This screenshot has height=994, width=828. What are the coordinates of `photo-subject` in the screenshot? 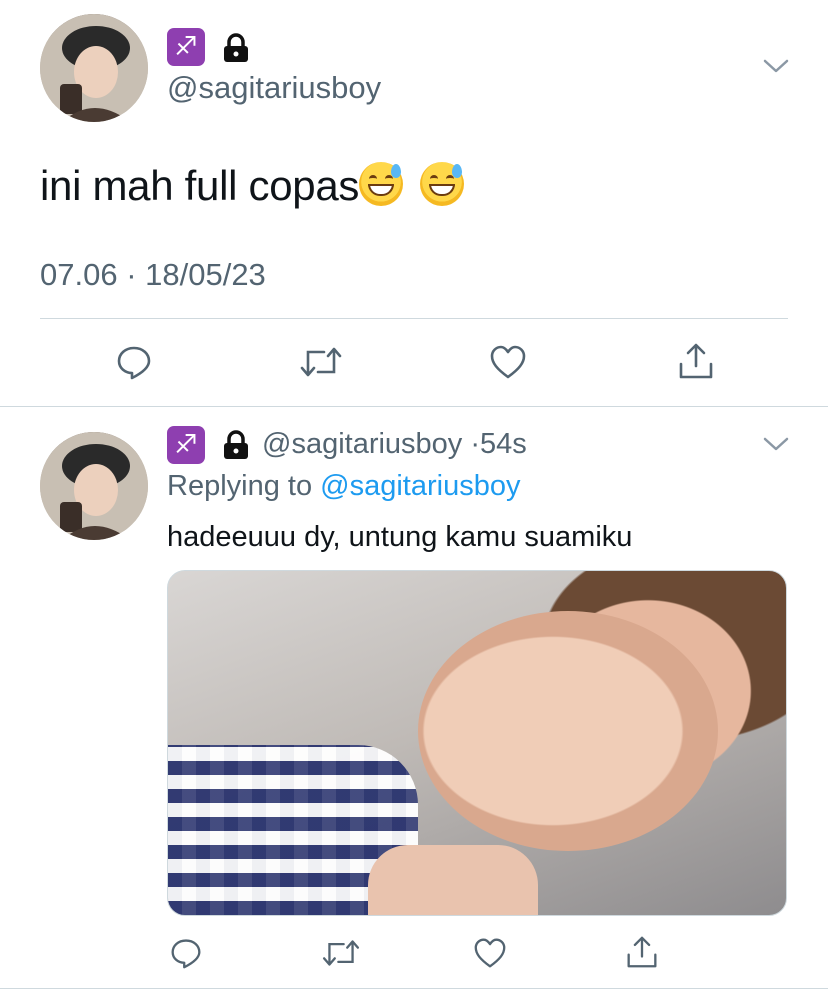 It's located at (568, 731).